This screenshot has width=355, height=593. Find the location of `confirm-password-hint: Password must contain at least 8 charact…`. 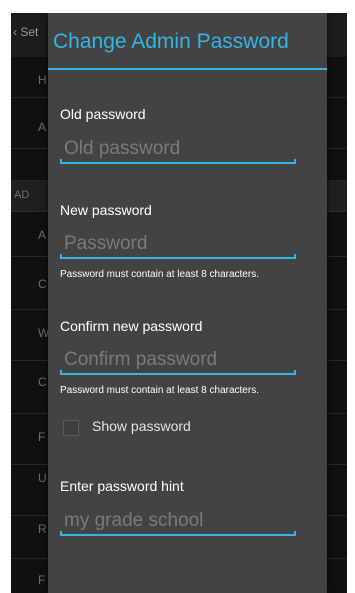

confirm-password-hint: Password must contain at least 8 charact… is located at coordinates (159, 390).